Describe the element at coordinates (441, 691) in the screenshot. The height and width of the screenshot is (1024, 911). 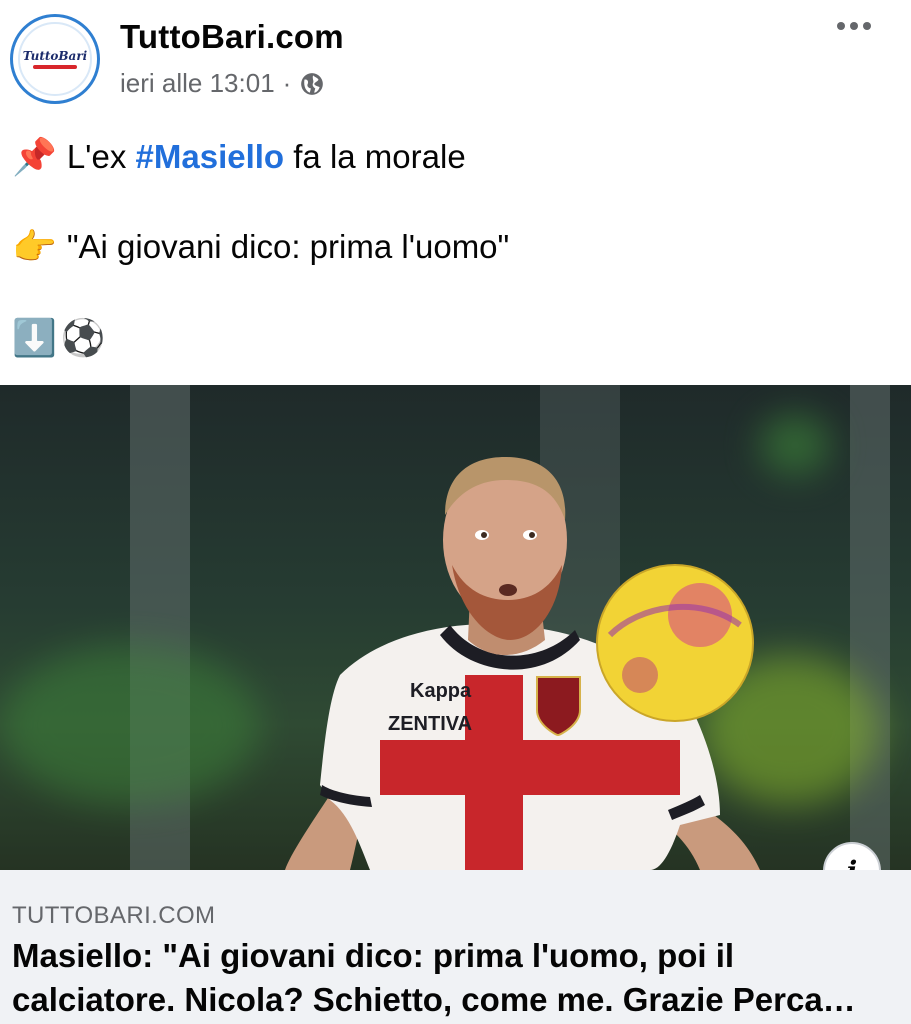
I see `svg-text: Kappa` at that location.